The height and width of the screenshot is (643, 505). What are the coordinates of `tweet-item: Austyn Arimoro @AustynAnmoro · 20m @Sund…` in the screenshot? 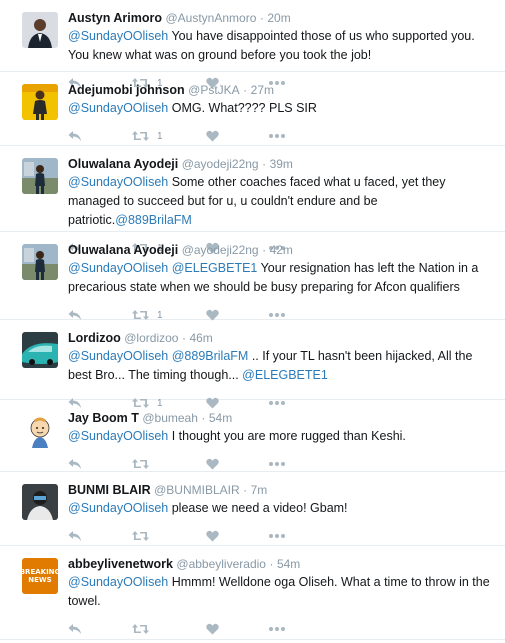 It's located at (252, 44).